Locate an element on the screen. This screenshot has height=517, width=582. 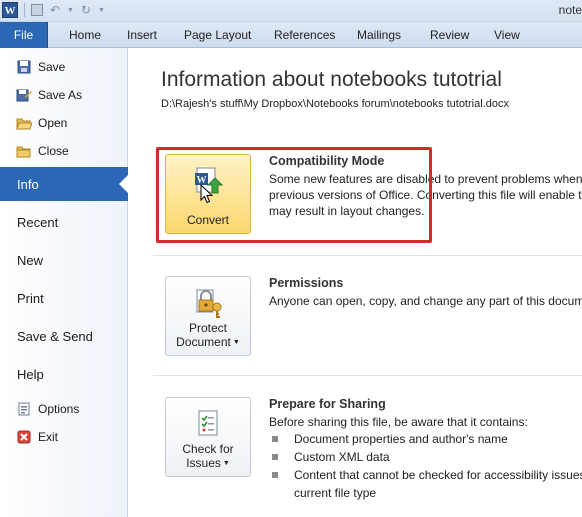
nav-info: Info is located at coordinates (64, 184).